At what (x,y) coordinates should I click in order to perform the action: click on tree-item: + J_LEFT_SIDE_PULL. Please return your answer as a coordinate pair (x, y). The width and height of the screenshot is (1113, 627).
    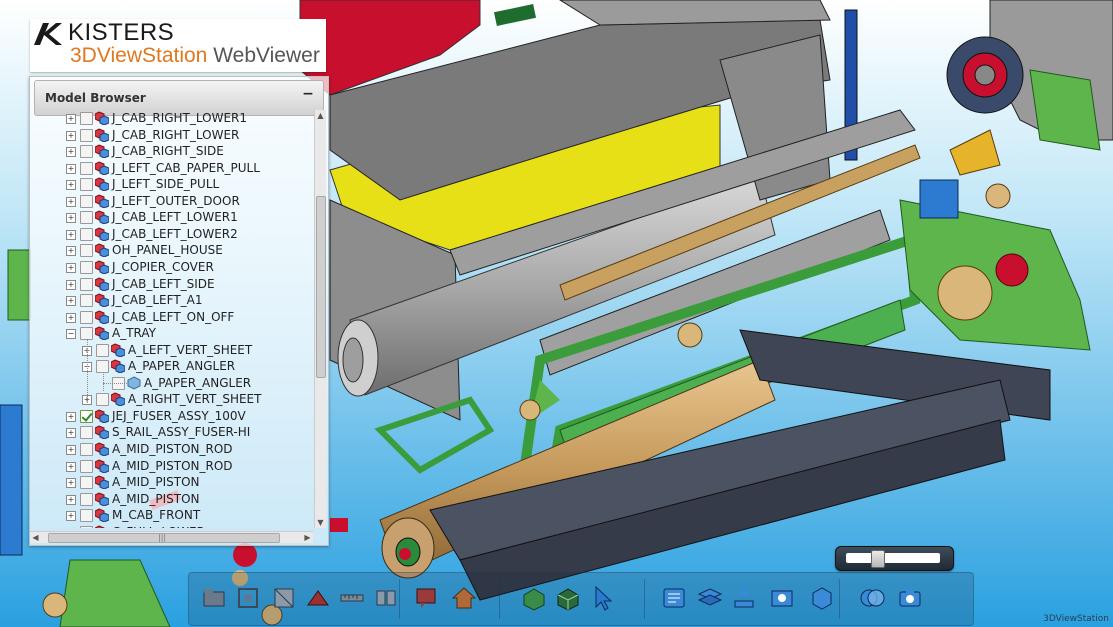
    Looking at the image, I should click on (171, 184).